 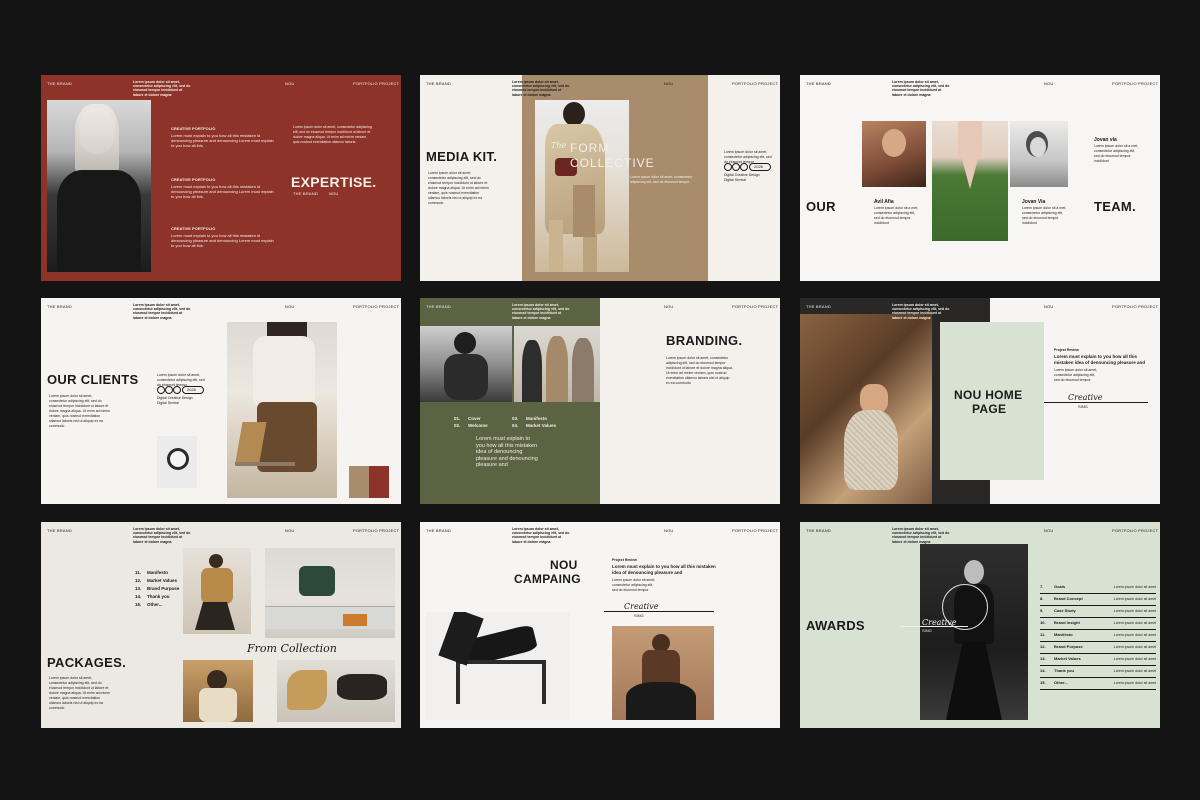 I want to click on list-label-1: Cover, so click(x=474, y=418).